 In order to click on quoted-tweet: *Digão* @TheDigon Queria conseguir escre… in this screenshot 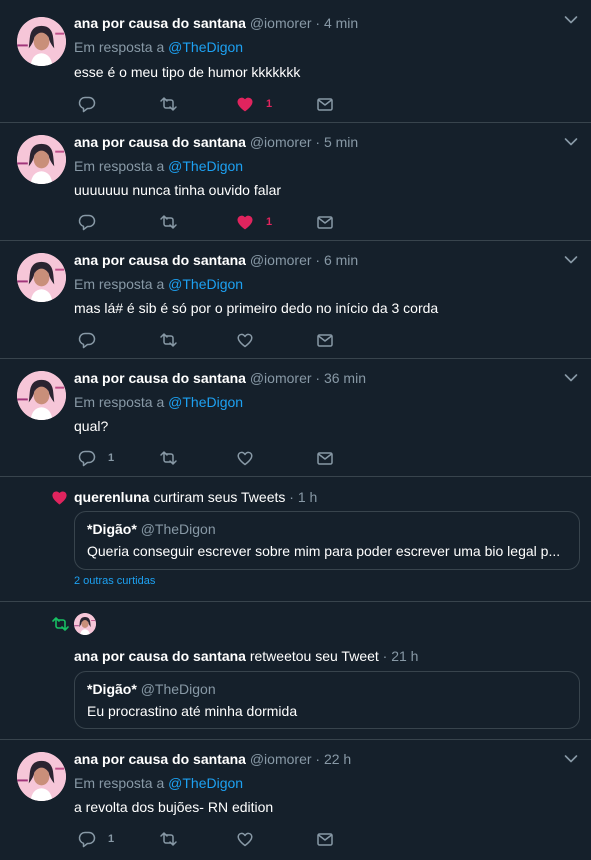, I will do `click(327, 540)`.